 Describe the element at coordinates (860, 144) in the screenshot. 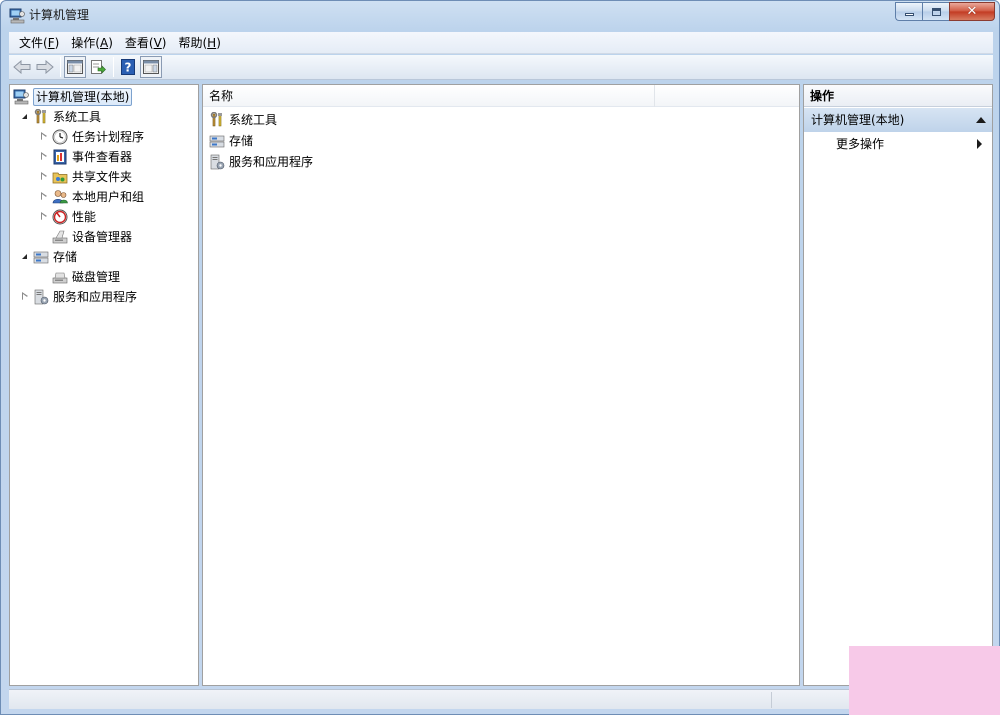

I see `action-item-label: 更多操作` at that location.